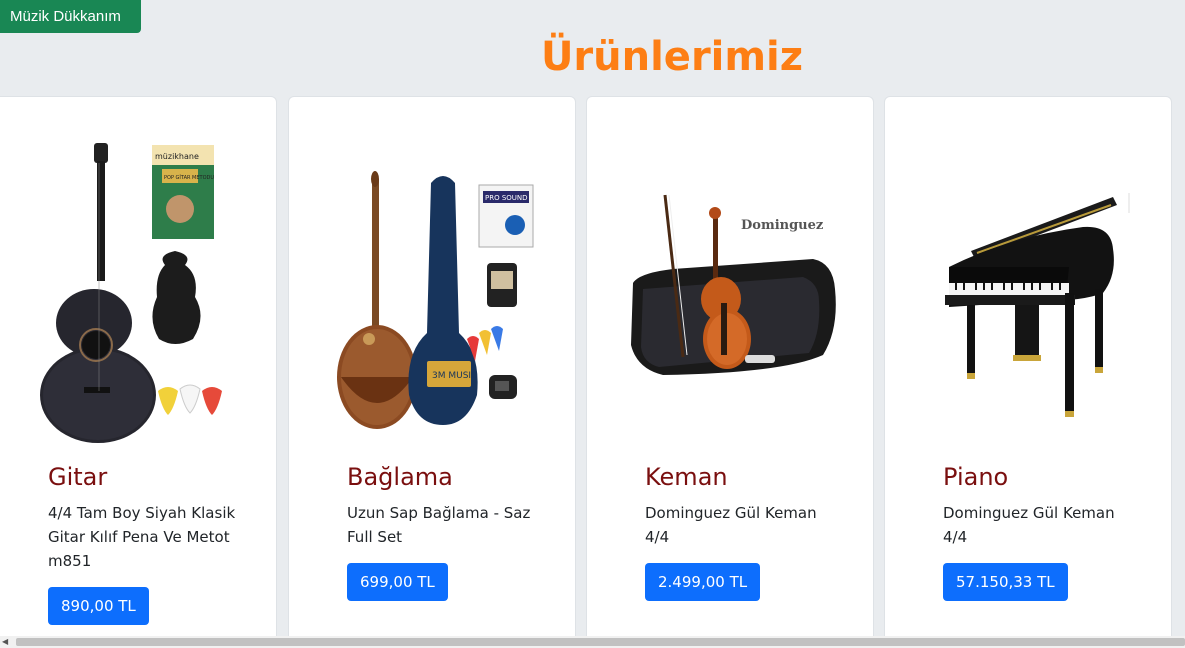 The width and height of the screenshot is (1185, 648). I want to click on scrollbar-thumb, so click(600, 642).